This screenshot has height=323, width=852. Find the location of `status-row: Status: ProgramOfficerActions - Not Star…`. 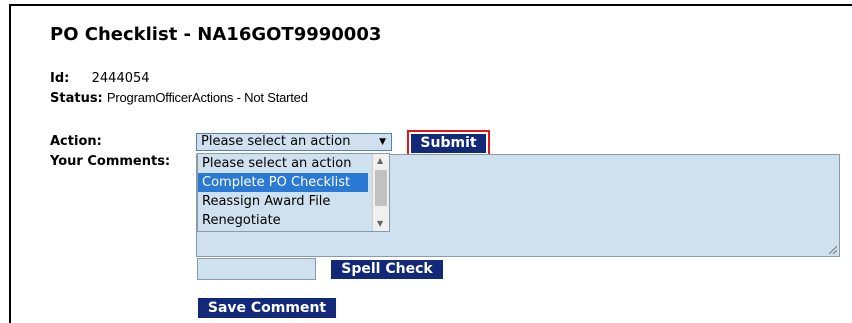

status-row: Status: ProgramOfficerActions - Not Star… is located at coordinates (179, 98).